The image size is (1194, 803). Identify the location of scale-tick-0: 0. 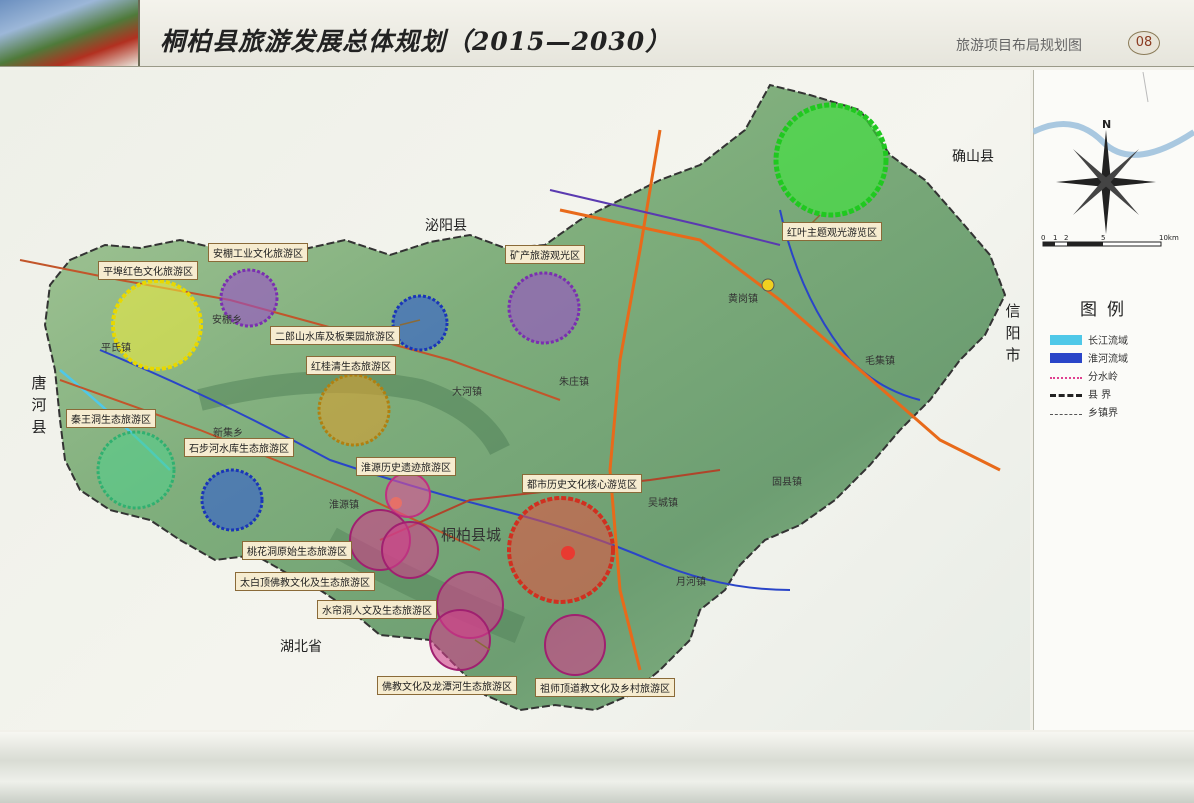
(1043, 238).